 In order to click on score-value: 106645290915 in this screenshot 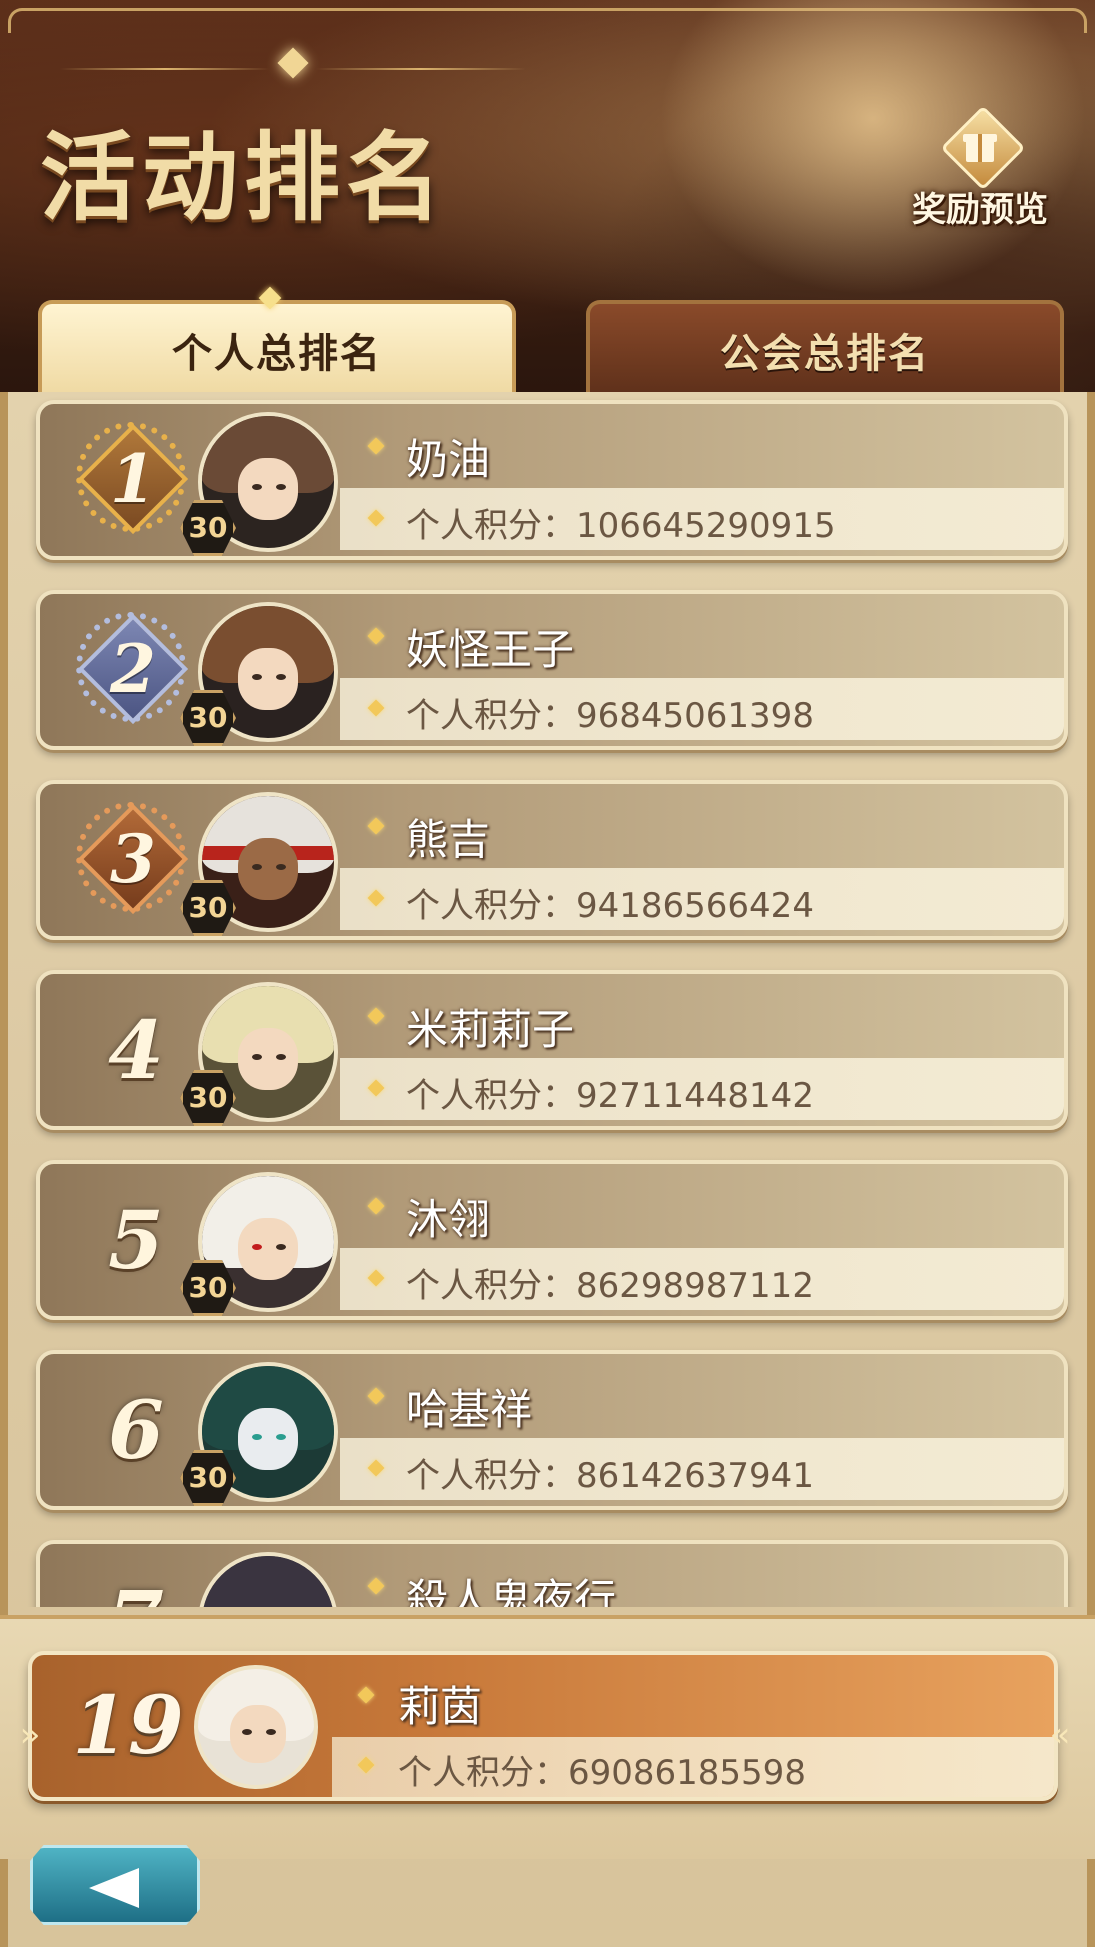, I will do `click(706, 526)`.